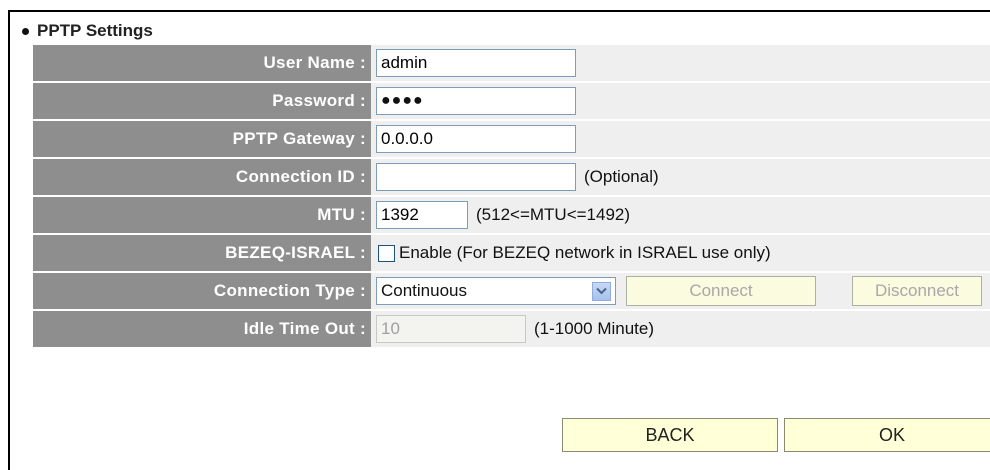 Image resolution: width=990 pixels, height=470 pixels. I want to click on connection-id-input, so click(476, 177).